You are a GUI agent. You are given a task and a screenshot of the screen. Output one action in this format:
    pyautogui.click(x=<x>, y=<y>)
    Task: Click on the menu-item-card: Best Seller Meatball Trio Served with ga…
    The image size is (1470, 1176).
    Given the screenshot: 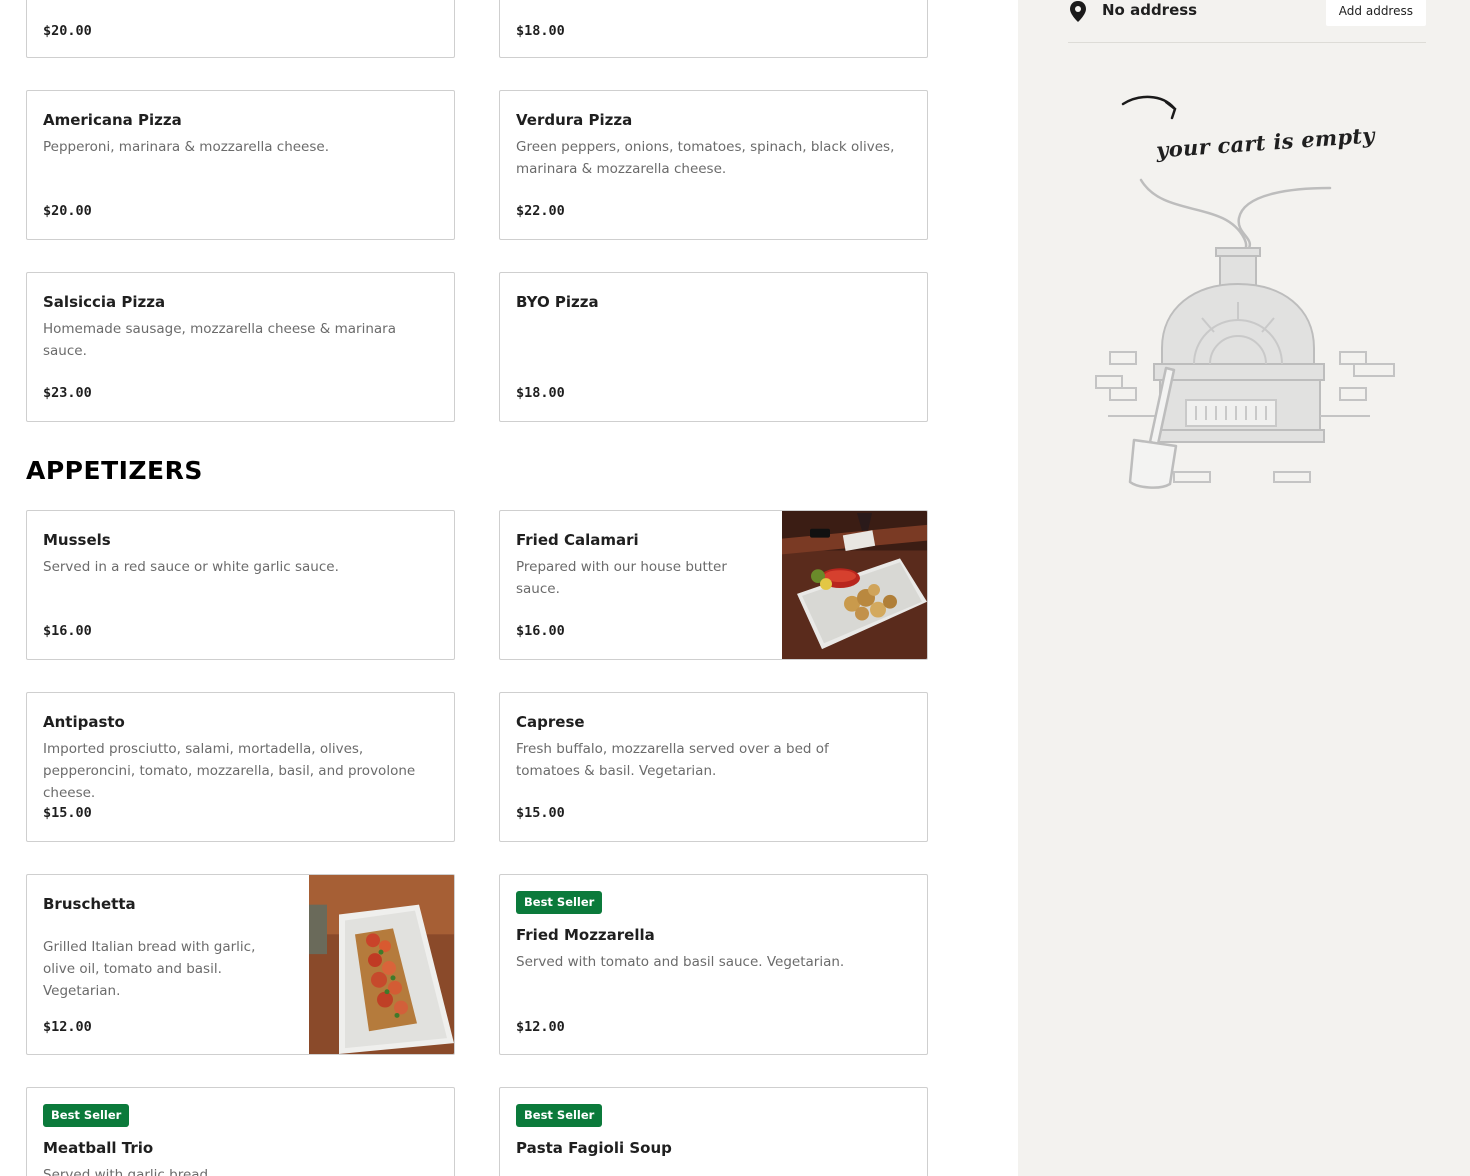 What is the action you would take?
    pyautogui.click(x=240, y=1131)
    